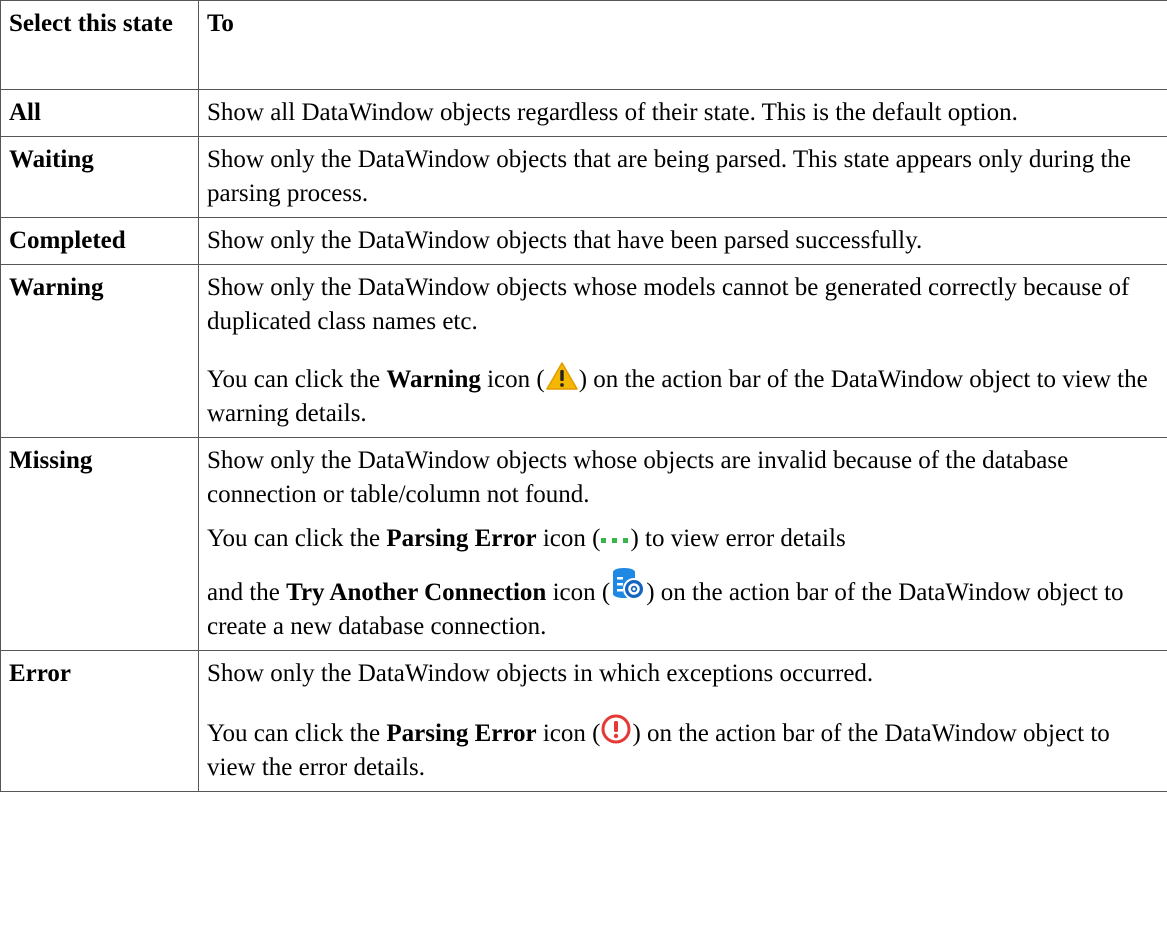 The image size is (1167, 935). I want to click on header-select-state: Select this state, so click(99, 45).